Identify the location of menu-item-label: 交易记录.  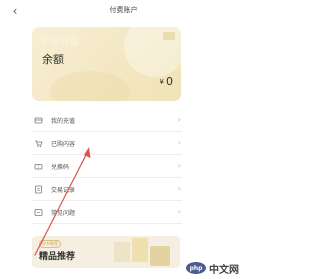
(63, 190).